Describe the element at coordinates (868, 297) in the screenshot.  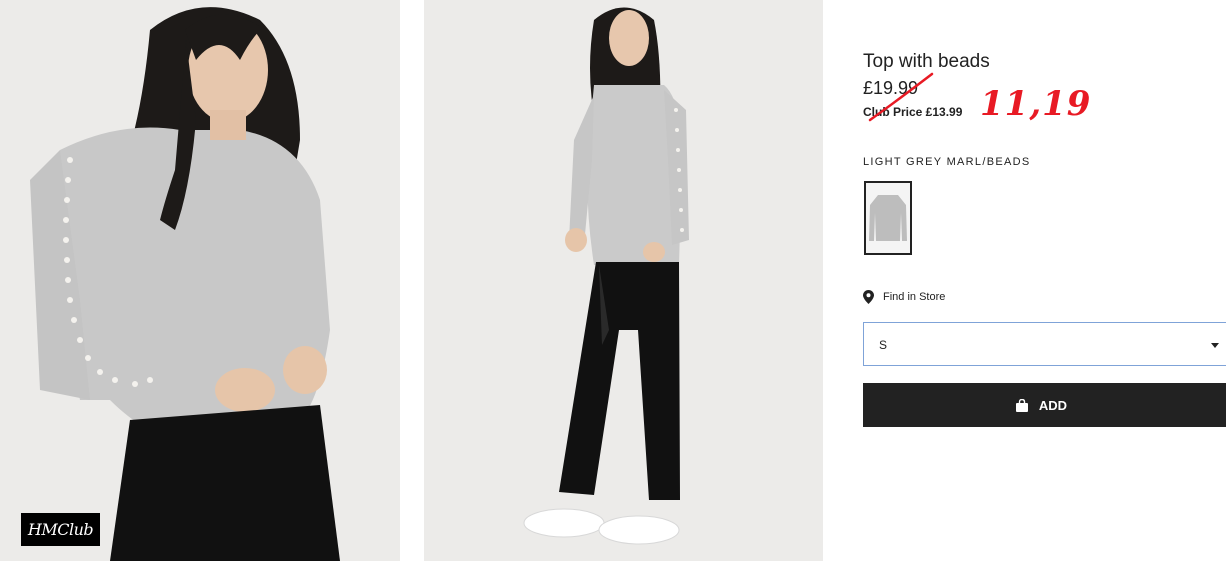
I see `location-pin-icon` at that location.